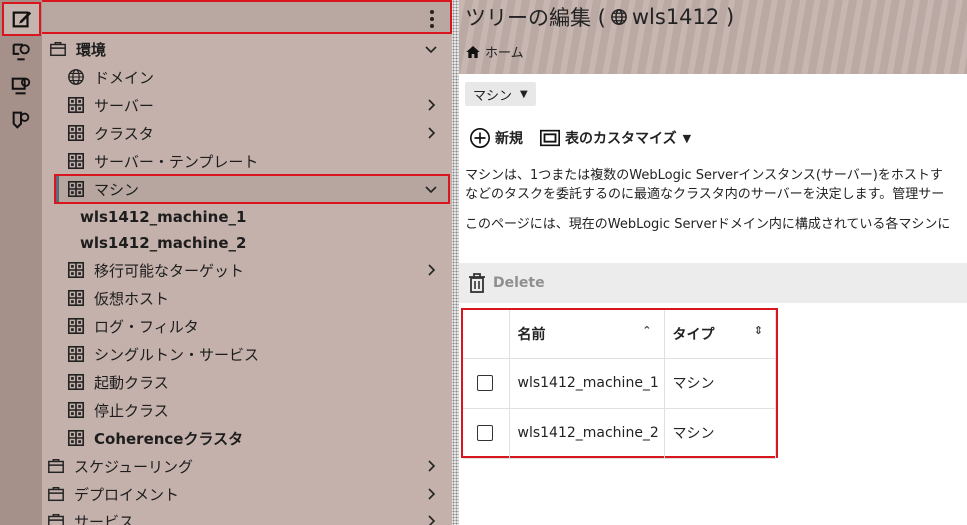 Image resolution: width=967 pixels, height=525 pixels. I want to click on cell-name: wls1412_machine_2, so click(587, 433).